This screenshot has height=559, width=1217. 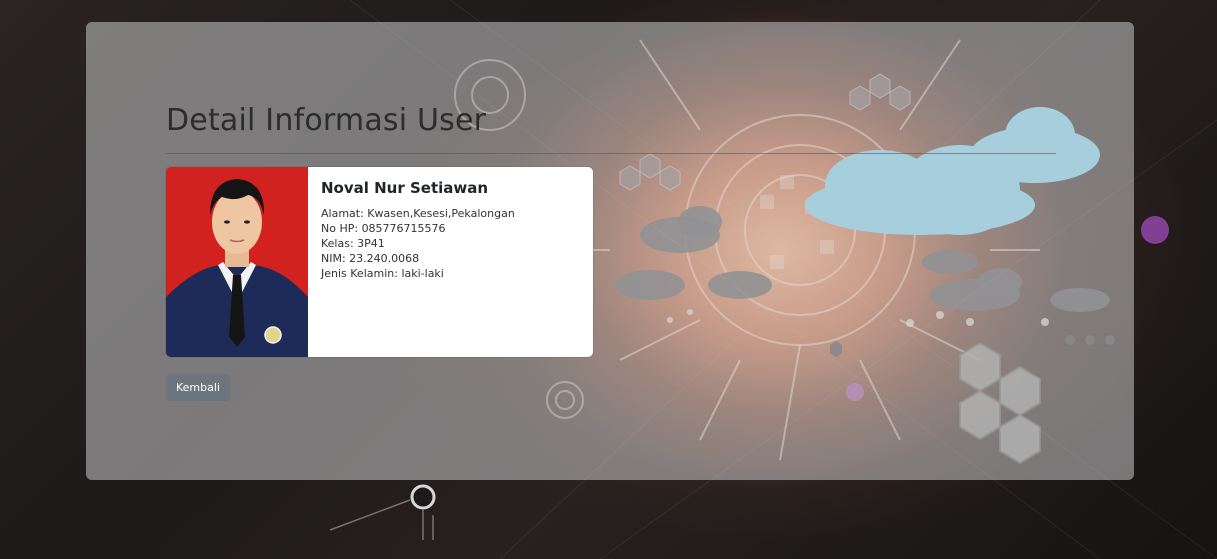 What do you see at coordinates (383, 228) in the screenshot?
I see `user-phone: No HP: 085776715576` at bounding box center [383, 228].